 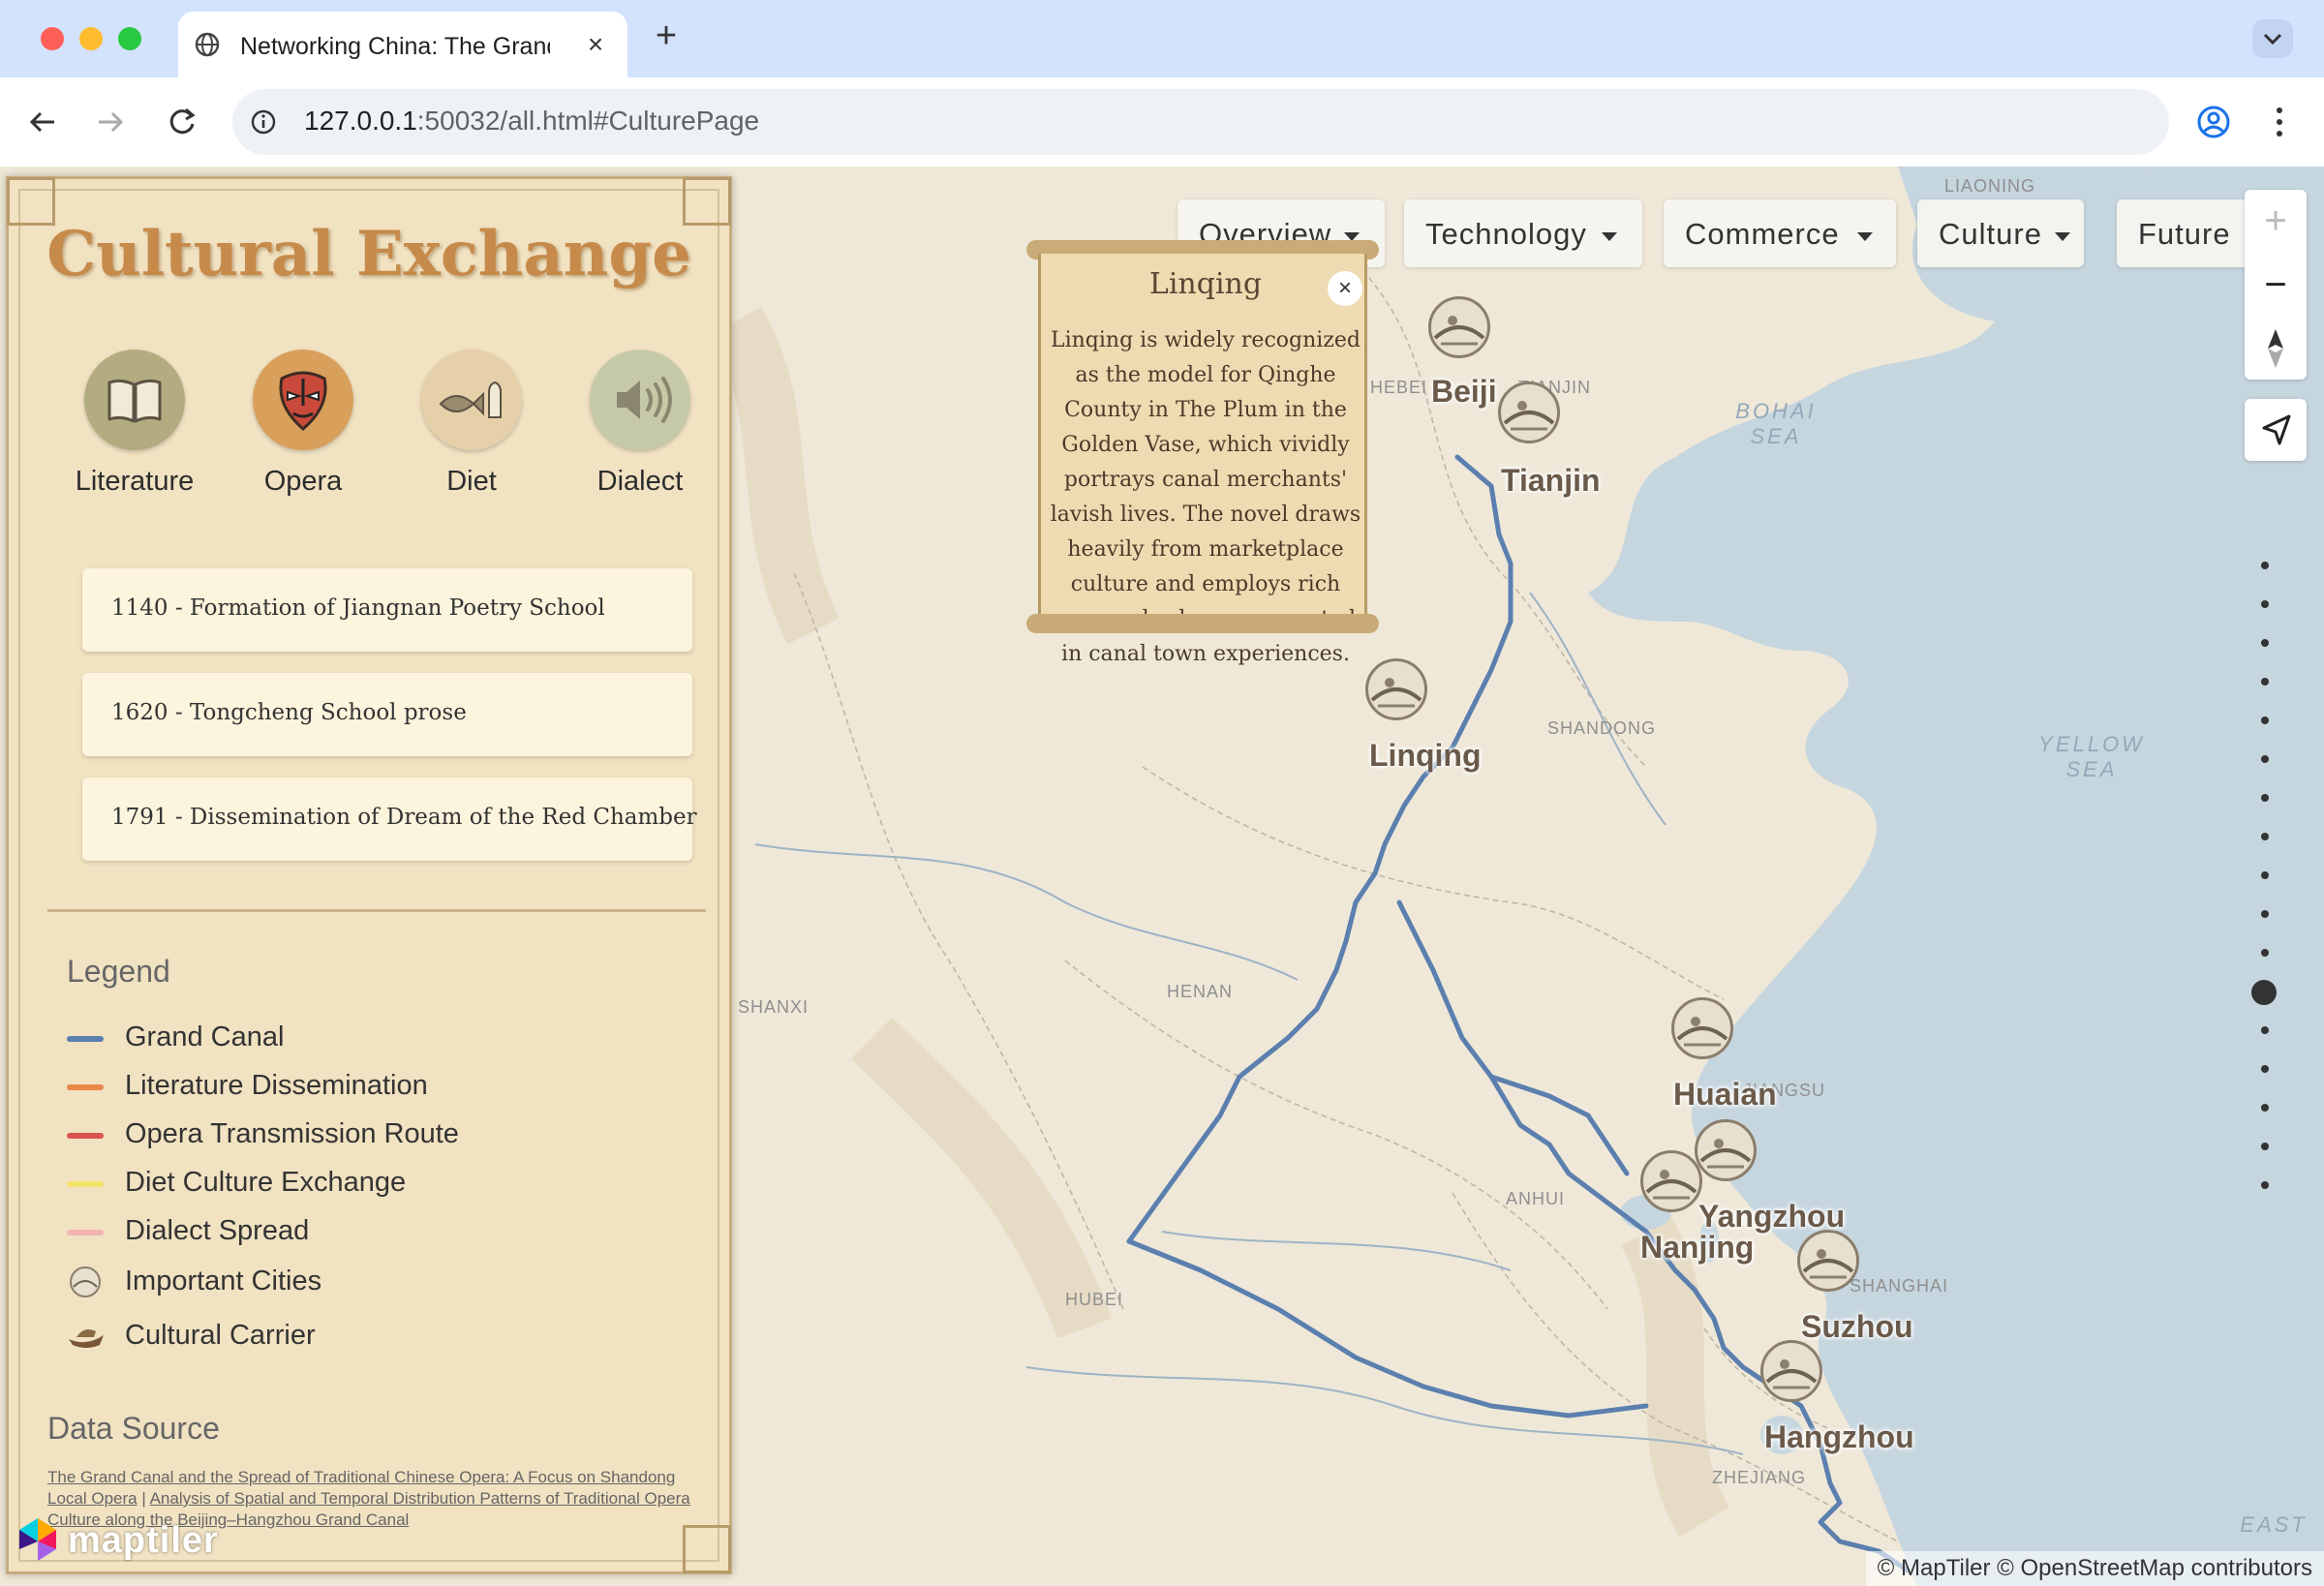 I want to click on sidebar-title: Cultural Exchange, so click(x=368, y=254).